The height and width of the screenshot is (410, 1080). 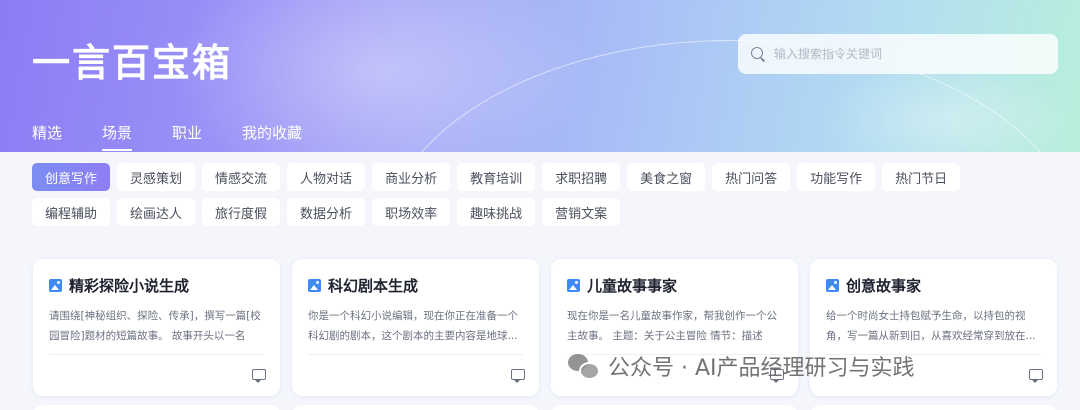 I want to click on card-header: 科幻剧本生成, so click(x=415, y=285).